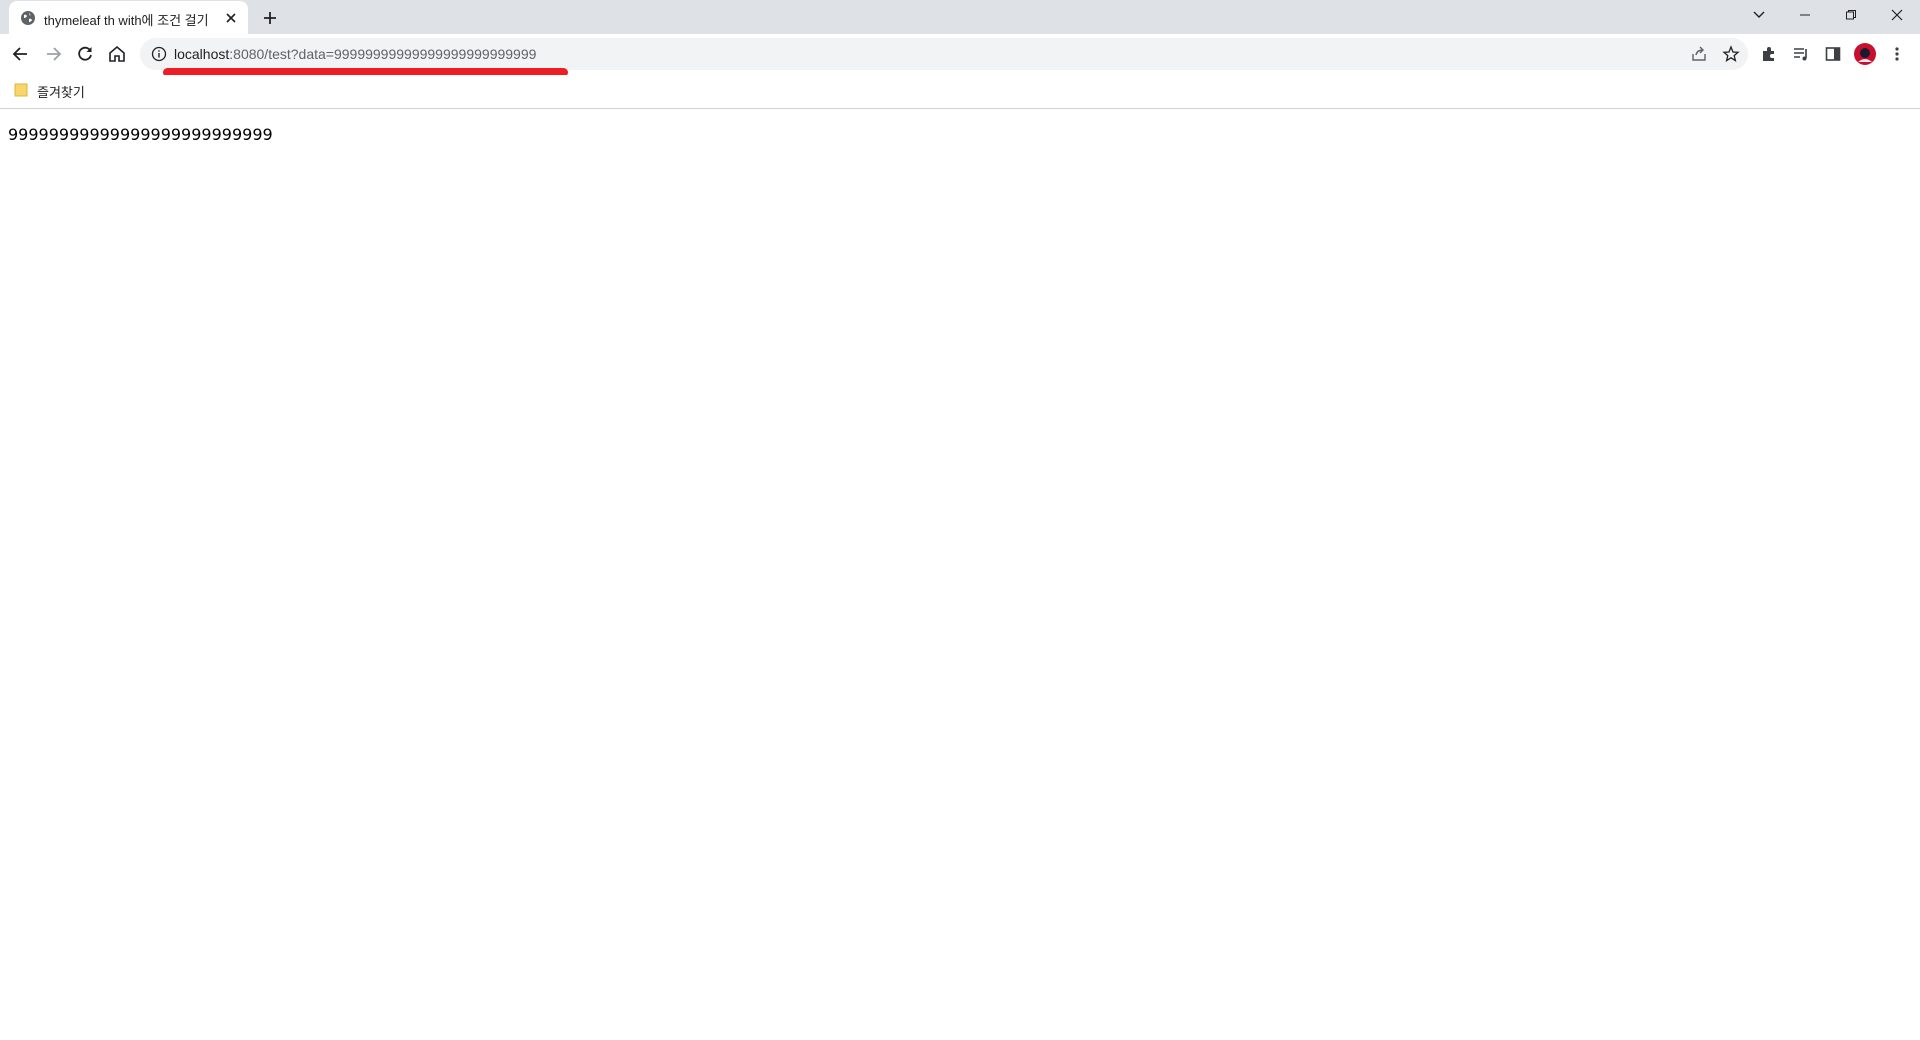  What do you see at coordinates (1833, 54) in the screenshot?
I see `side-panel-icon` at bounding box center [1833, 54].